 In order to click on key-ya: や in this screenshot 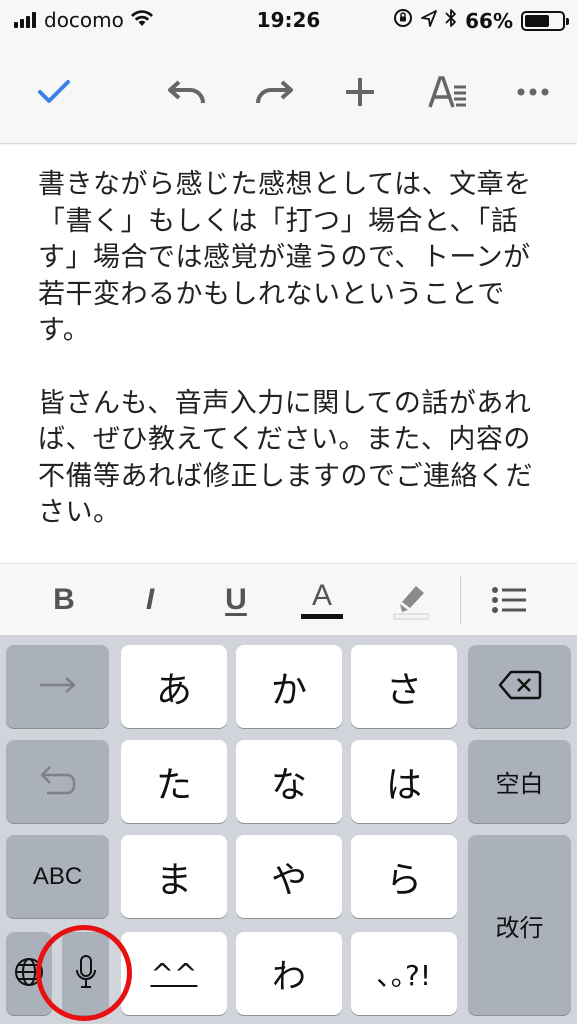, I will do `click(289, 876)`.